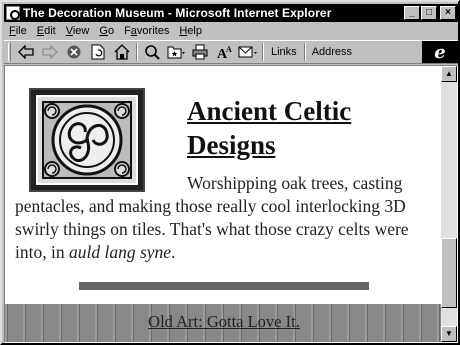 The width and height of the screenshot is (460, 345). What do you see at coordinates (448, 13) in the screenshot?
I see `close-button: ×` at bounding box center [448, 13].